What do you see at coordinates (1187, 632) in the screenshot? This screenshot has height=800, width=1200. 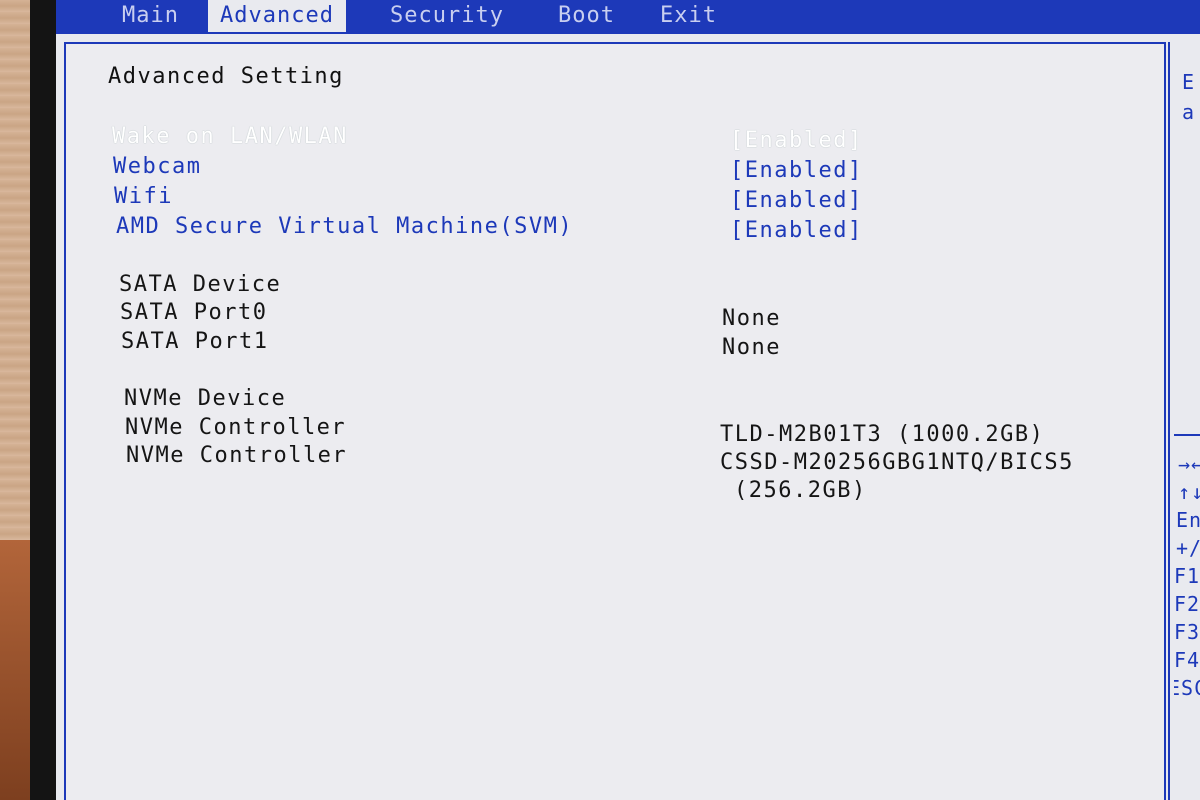 I see `hotkey-f3: F3:` at bounding box center [1187, 632].